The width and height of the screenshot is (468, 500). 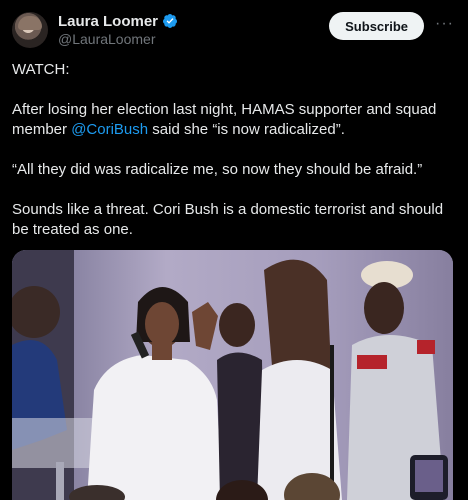 What do you see at coordinates (234, 30) in the screenshot?
I see `tweet-header: Laura Loomer @LauraLoomer Subscribe ···` at bounding box center [234, 30].